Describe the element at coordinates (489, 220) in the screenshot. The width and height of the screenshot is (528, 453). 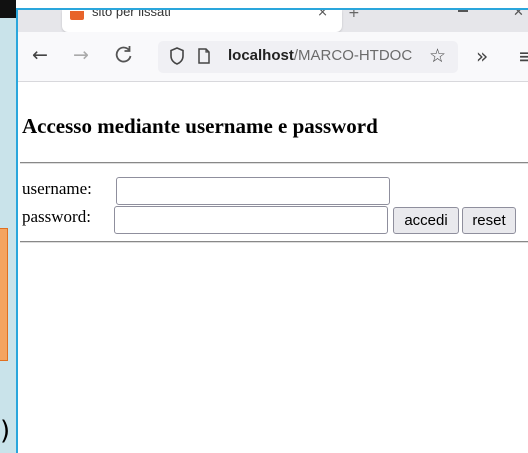
I see `reset-button: reset` at that location.